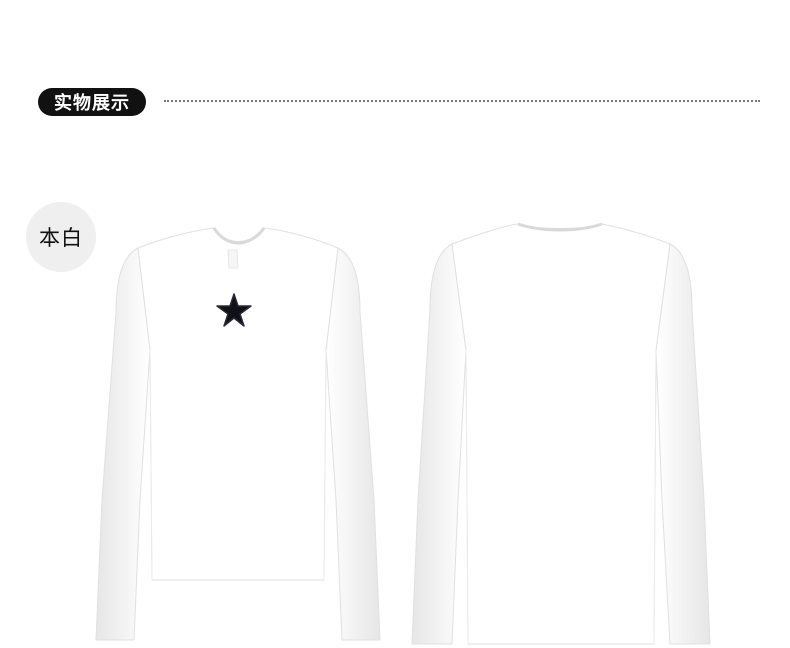 The image size is (790, 648). What do you see at coordinates (92, 102) in the screenshot?
I see `section-title: 实物展示` at bounding box center [92, 102].